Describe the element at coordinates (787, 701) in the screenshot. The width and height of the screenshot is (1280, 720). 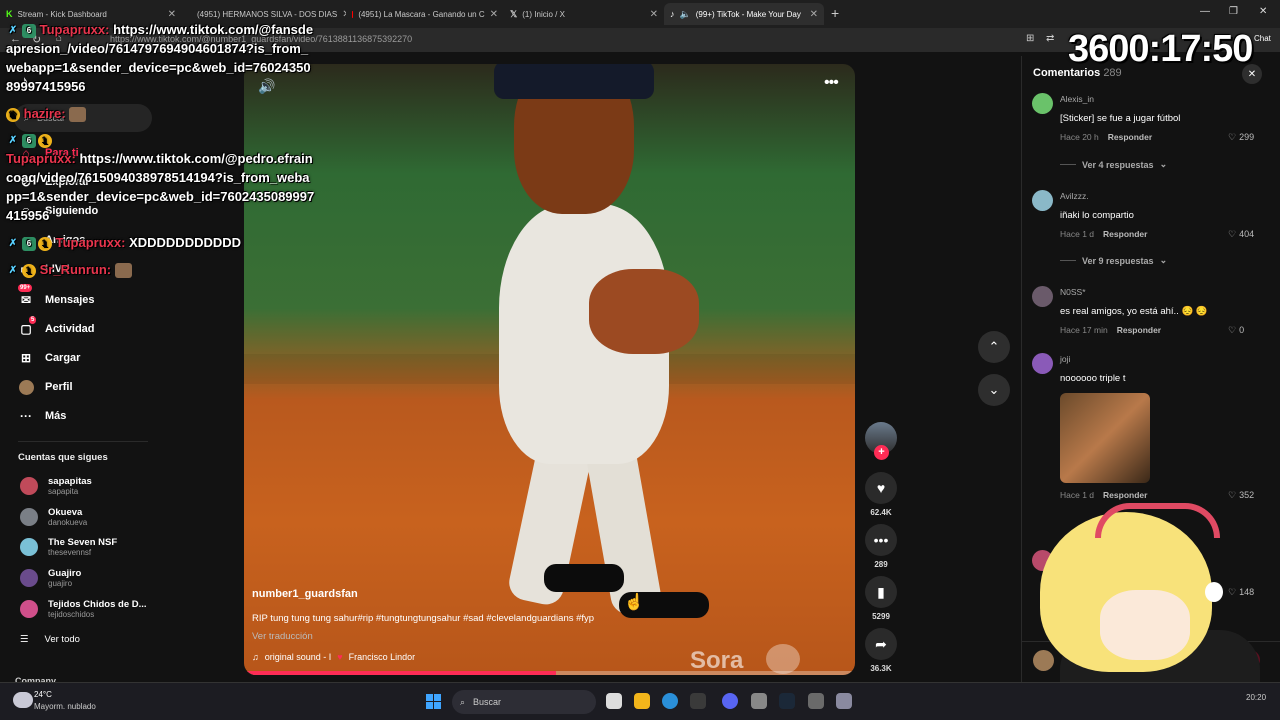
I see `steam-icon` at that location.